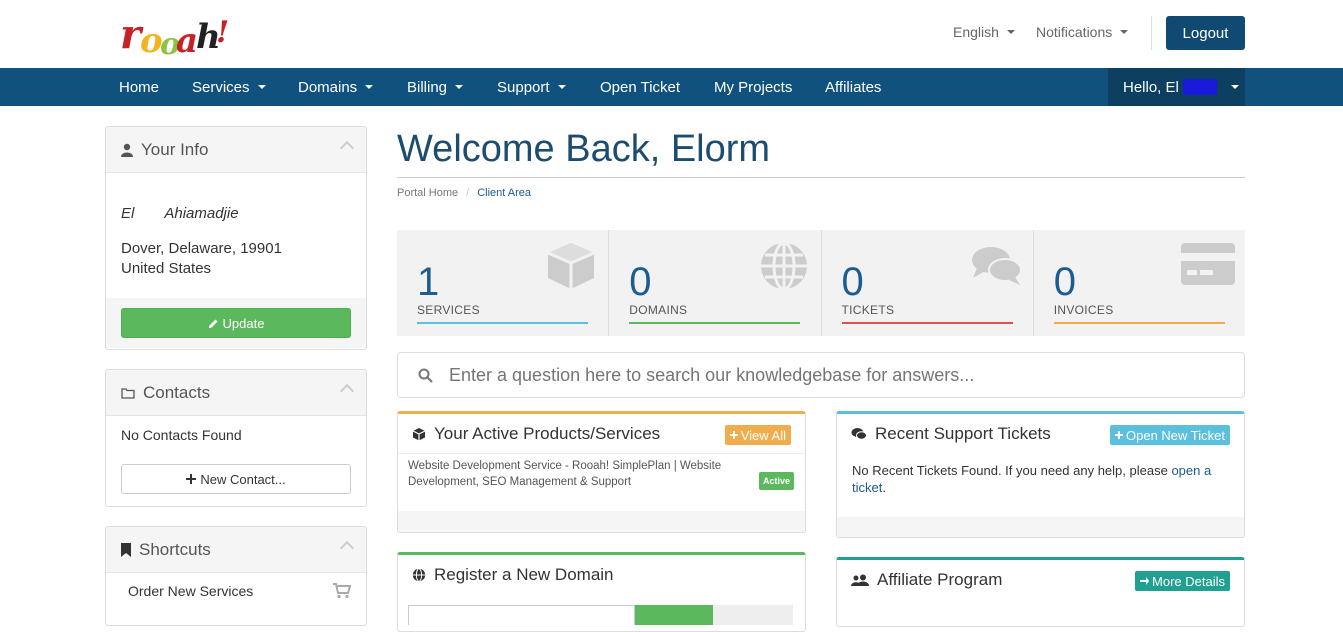 This screenshot has width=1343, height=632. I want to click on panel-title: Shortcuts, so click(175, 549).